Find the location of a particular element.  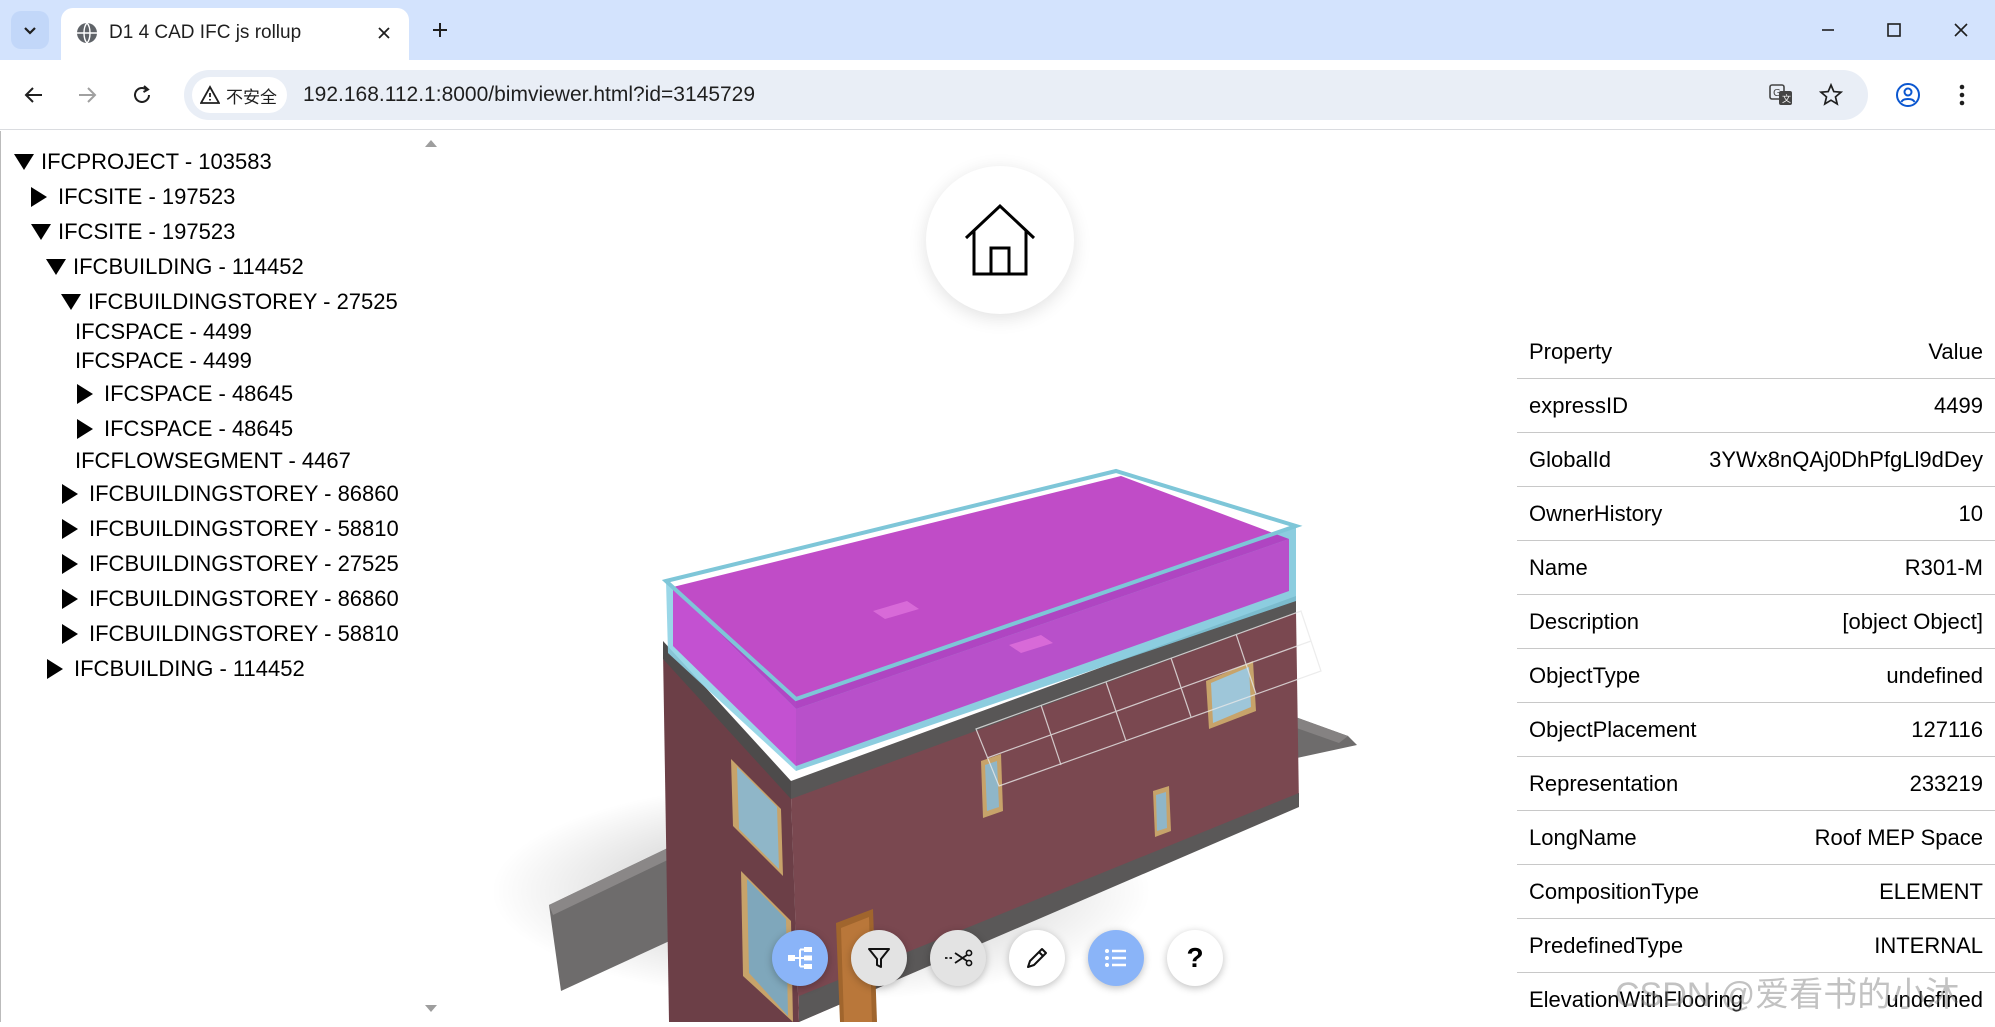

close-window-button is located at coordinates (1961, 30).